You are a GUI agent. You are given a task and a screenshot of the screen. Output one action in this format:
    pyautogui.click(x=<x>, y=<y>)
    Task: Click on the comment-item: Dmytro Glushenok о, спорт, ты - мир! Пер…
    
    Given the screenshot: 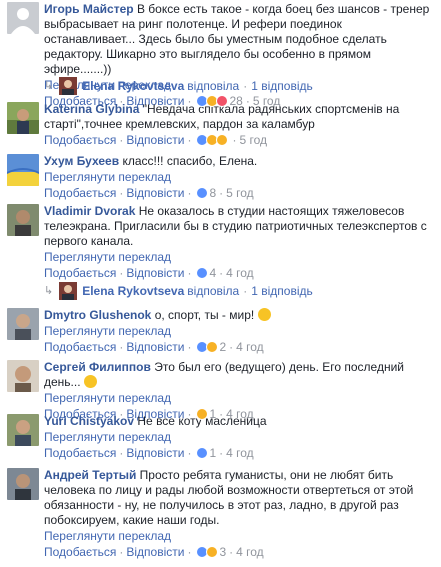 What is the action you would take?
    pyautogui.click(x=224, y=332)
    